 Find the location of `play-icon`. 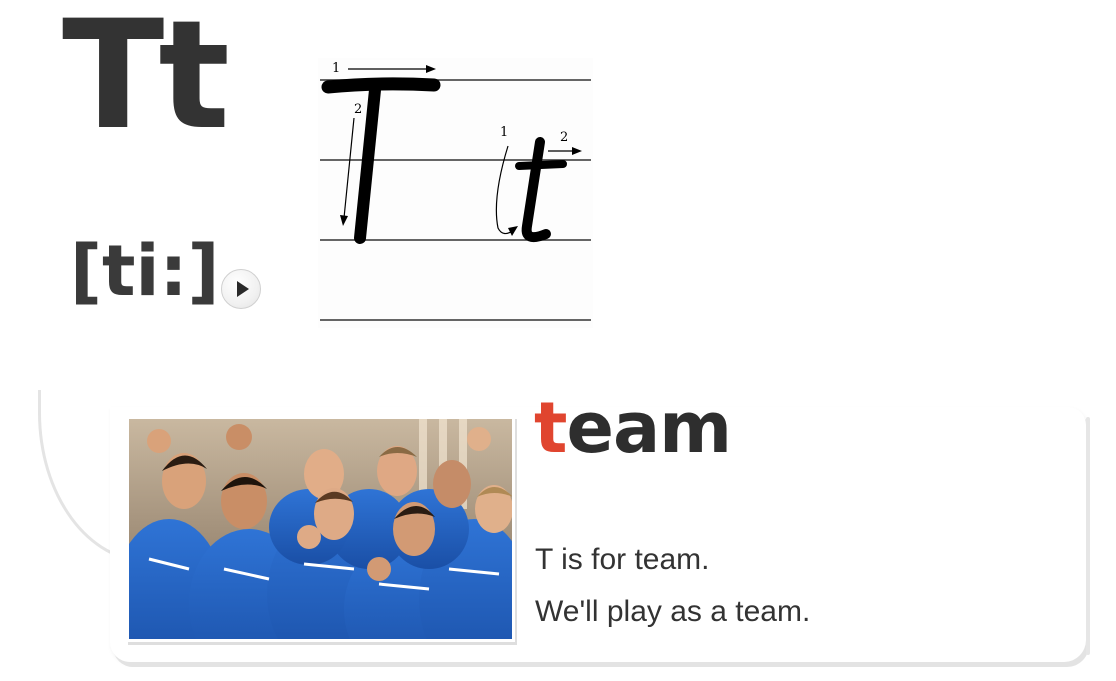

play-icon is located at coordinates (243, 289).